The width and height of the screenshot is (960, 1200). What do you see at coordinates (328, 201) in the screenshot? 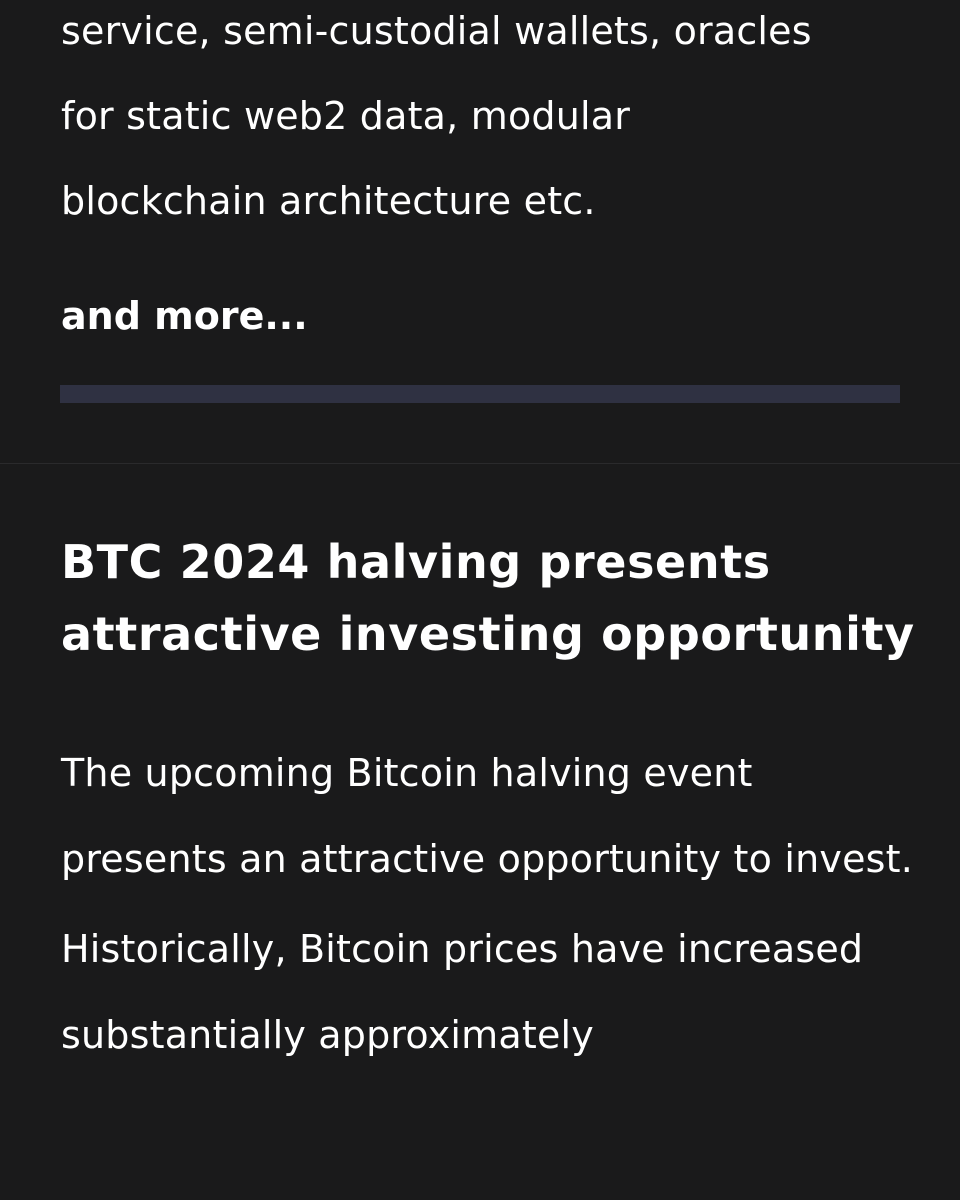
I see `paragraph-line: blockchain architecture etc.` at bounding box center [328, 201].